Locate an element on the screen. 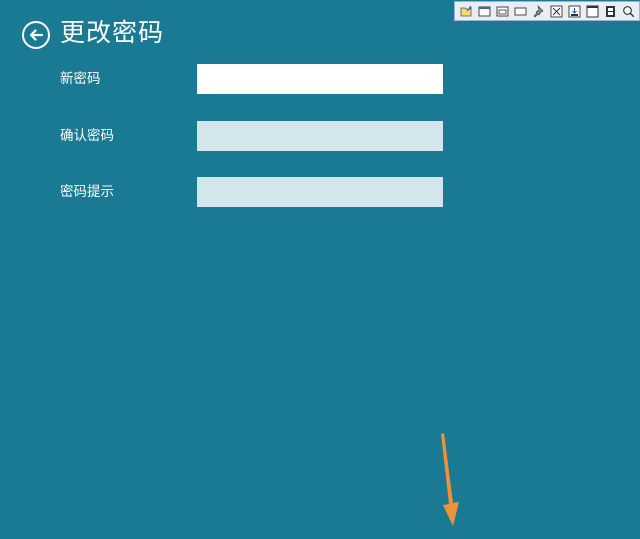 The height and width of the screenshot is (539, 640). open-icon is located at coordinates (466, 11).